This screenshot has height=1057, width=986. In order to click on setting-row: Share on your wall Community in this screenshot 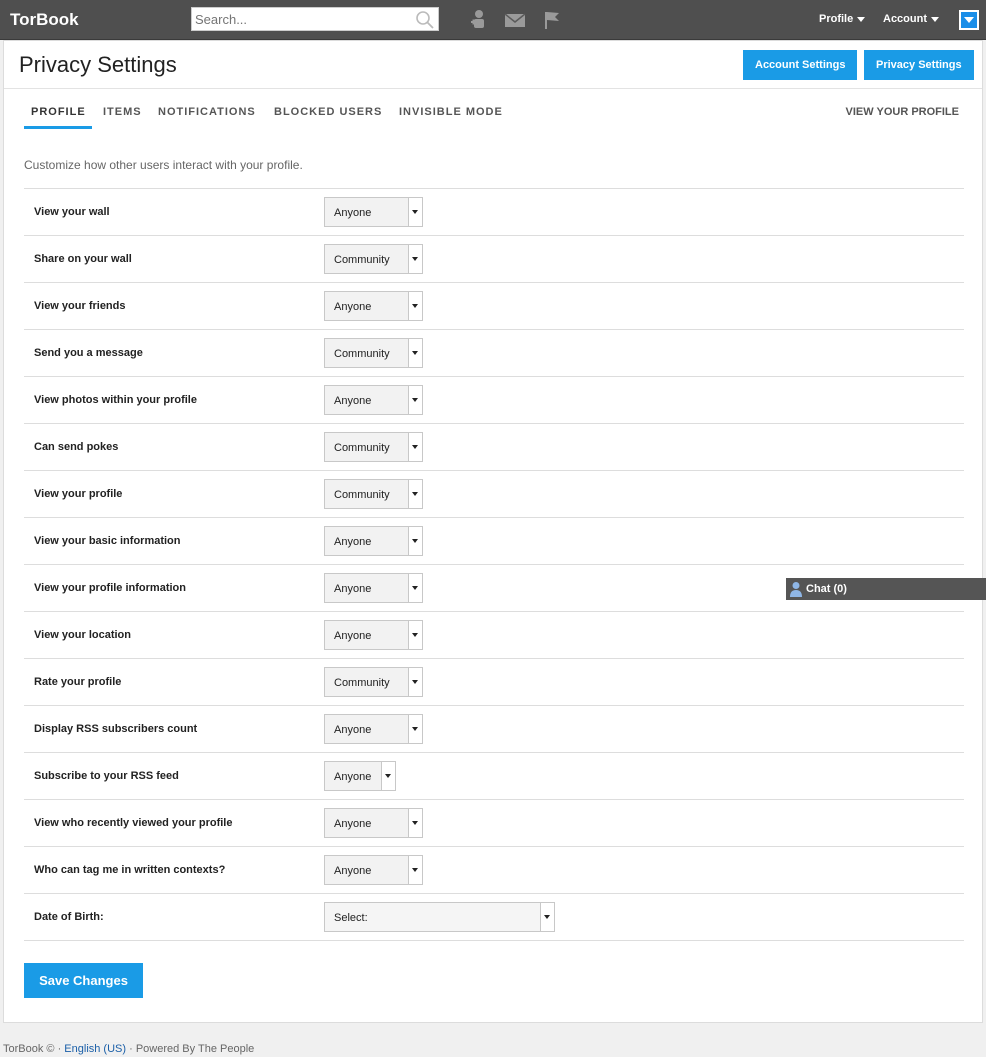, I will do `click(494, 259)`.